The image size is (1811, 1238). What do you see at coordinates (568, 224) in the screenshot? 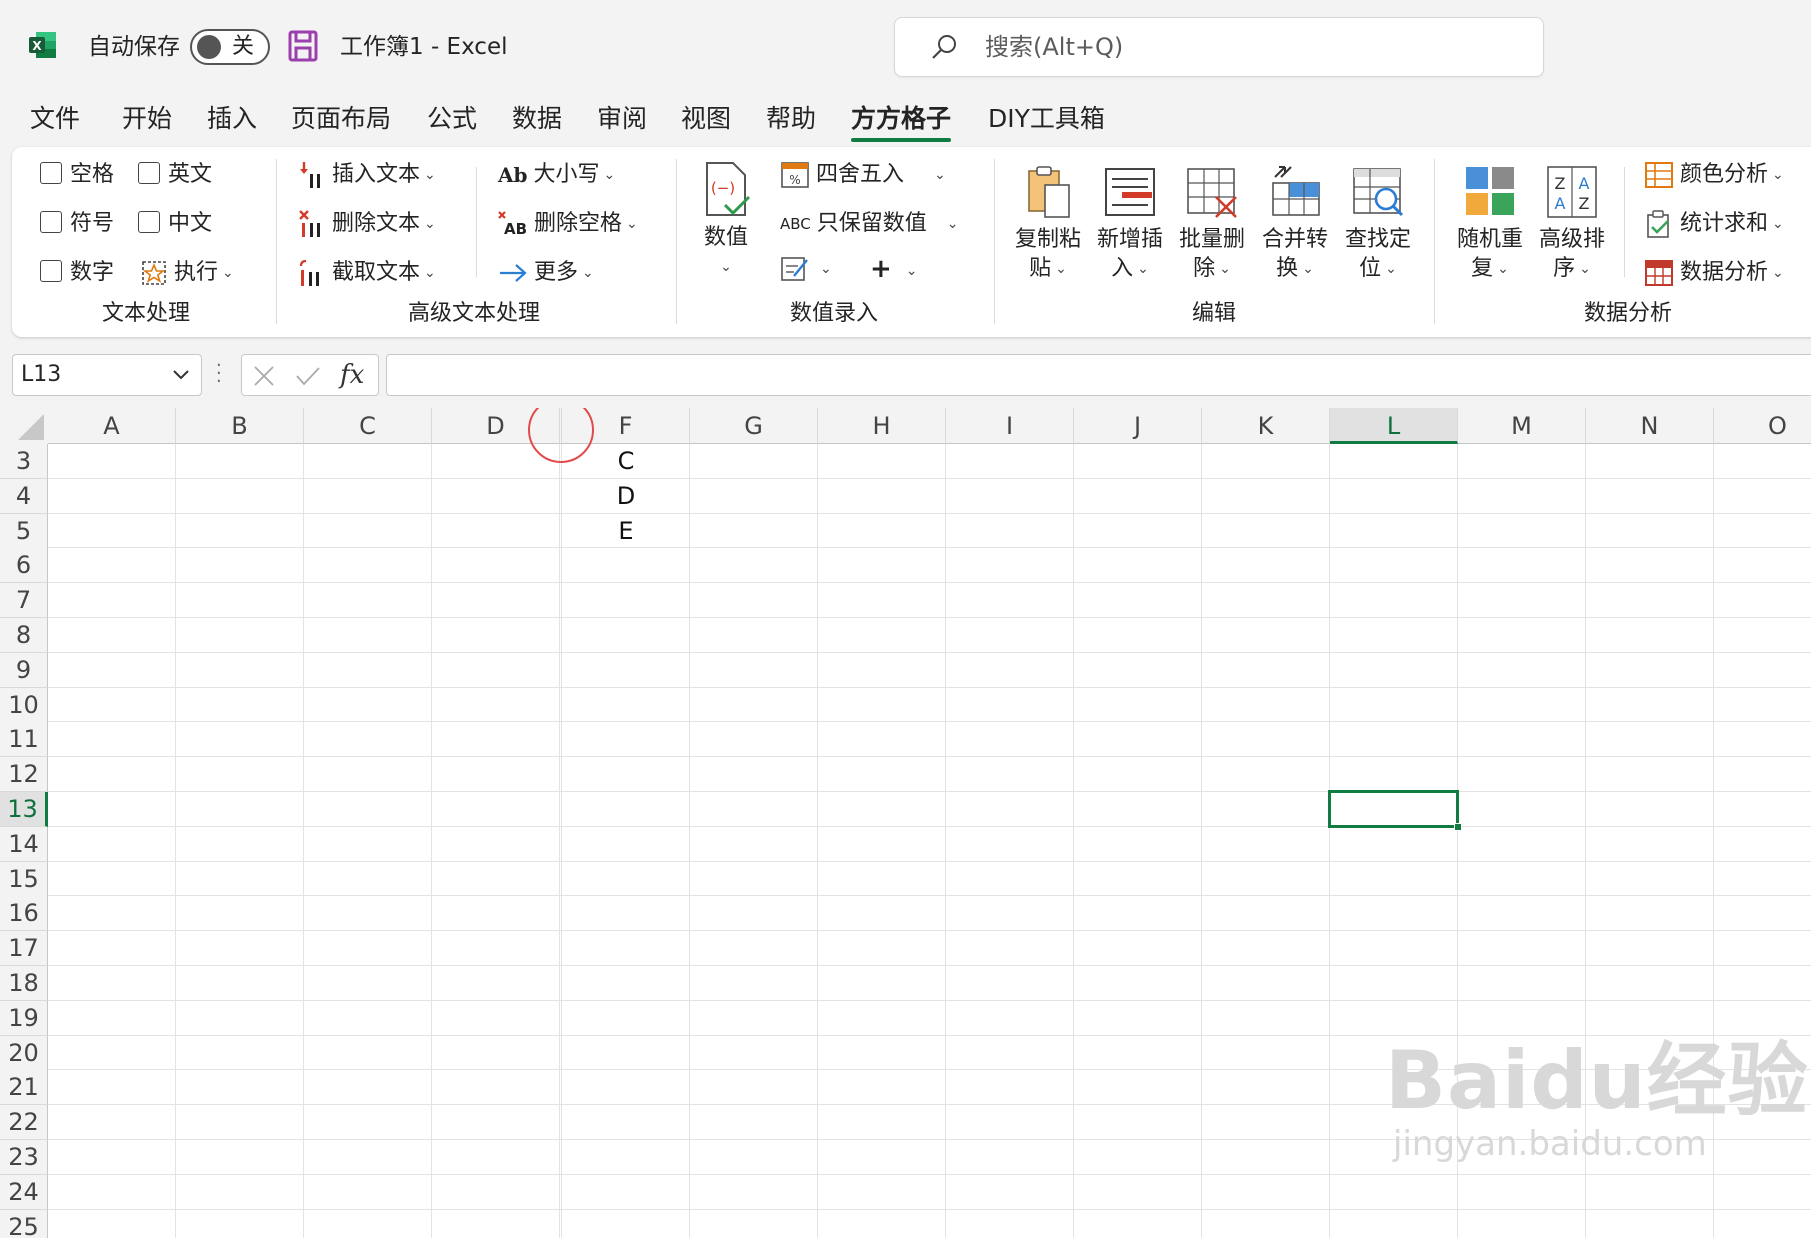
I see `delete-space-button: AB 删除空格 ⌄` at bounding box center [568, 224].